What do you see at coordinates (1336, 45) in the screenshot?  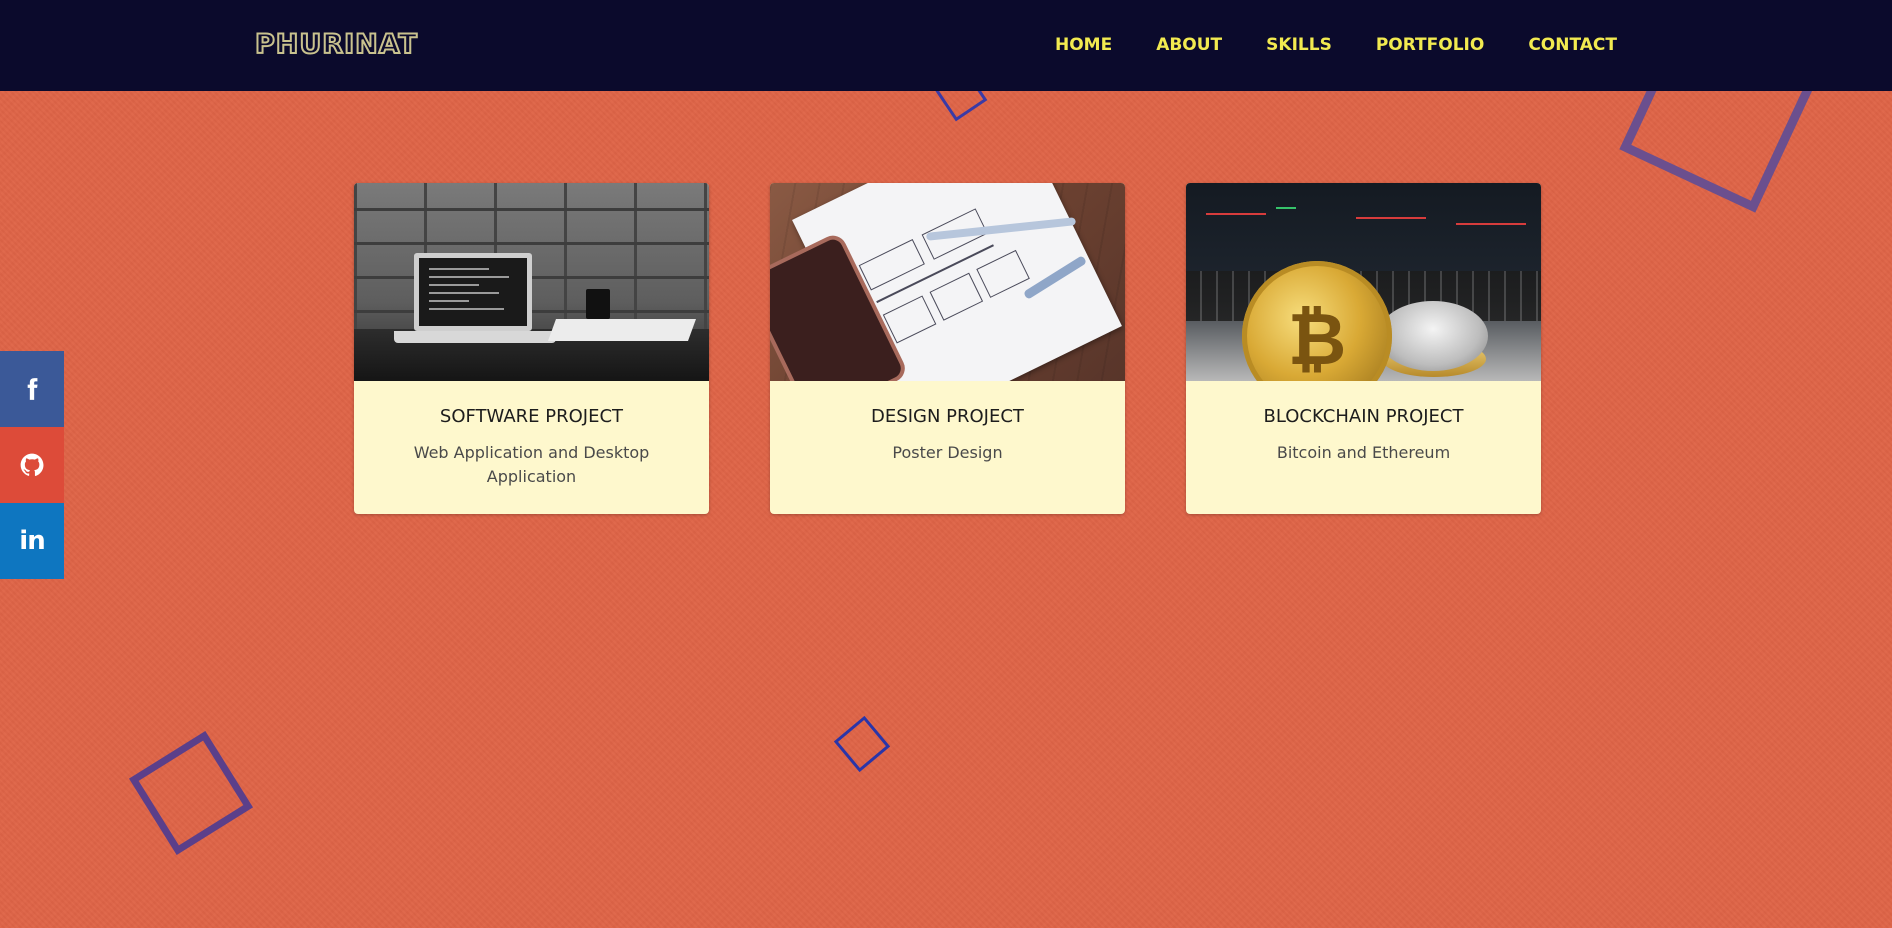 I see `nav-menu: HOME ABOUT SKILLS PORTFOLIO CONTACT` at bounding box center [1336, 45].